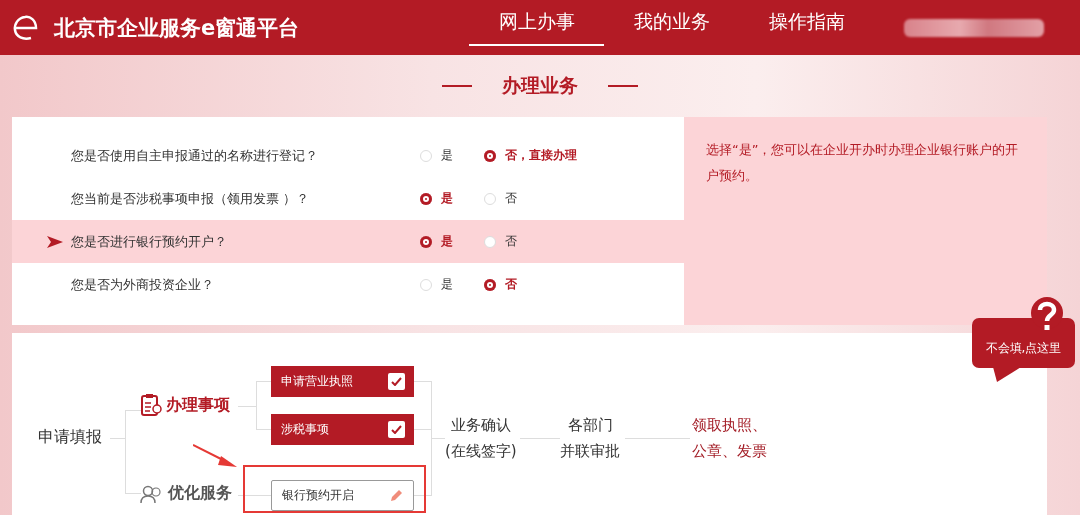 Image resolution: width=1080 pixels, height=515 pixels. I want to click on question-text: 您是否进行银行预约开户？, so click(149, 241).